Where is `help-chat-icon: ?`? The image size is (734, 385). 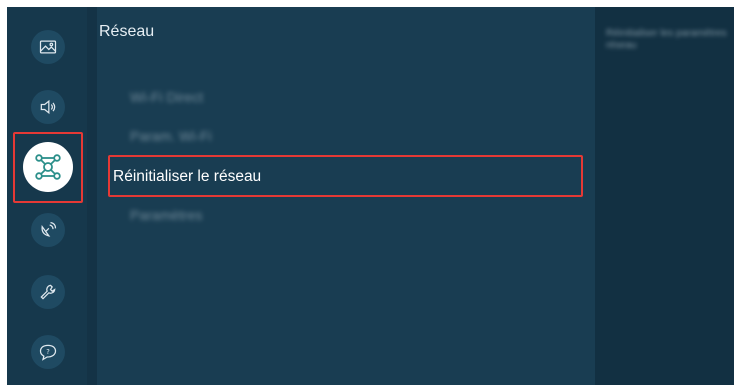
help-chat-icon: ? is located at coordinates (48, 352).